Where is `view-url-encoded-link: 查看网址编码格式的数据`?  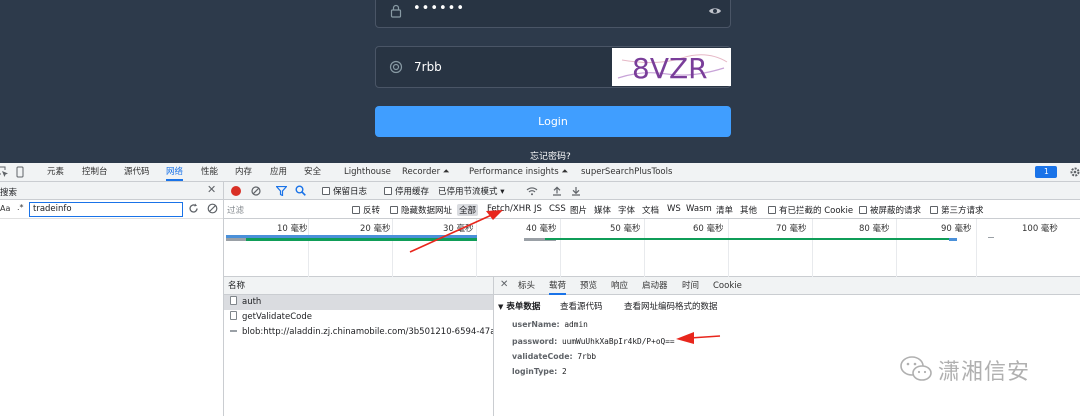 view-url-encoded-link: 查看网址编码格式的数据 is located at coordinates (671, 306).